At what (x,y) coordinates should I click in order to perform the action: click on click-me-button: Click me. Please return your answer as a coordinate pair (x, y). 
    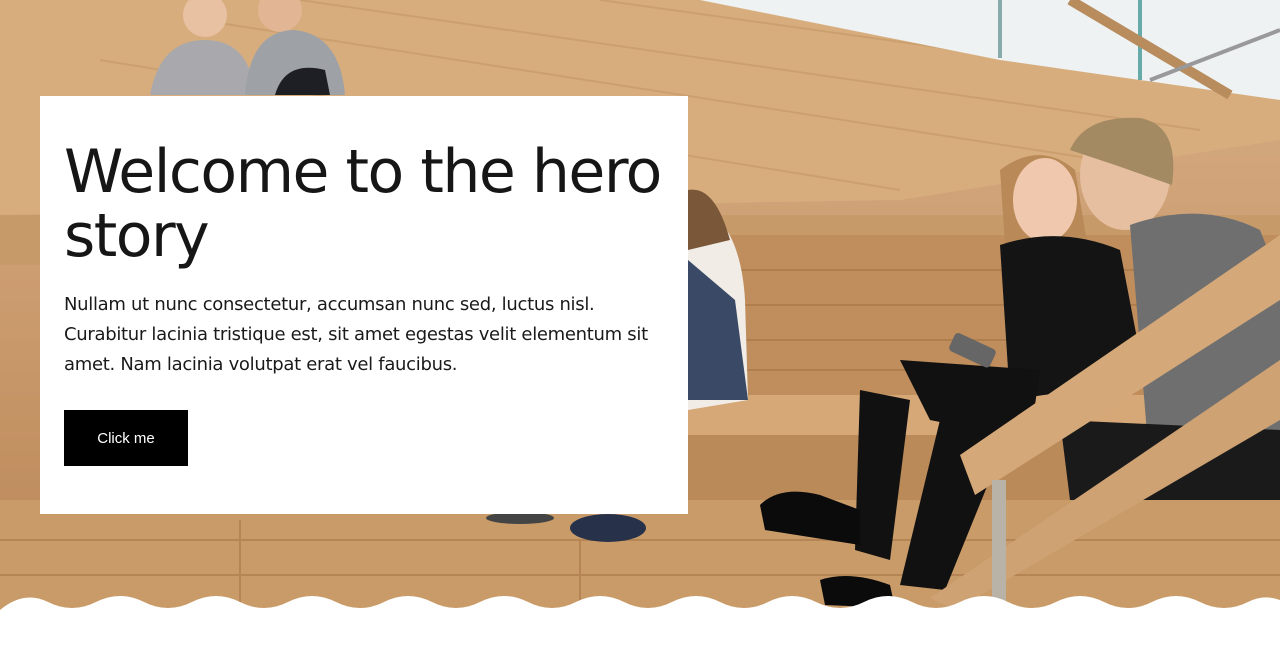
    Looking at the image, I should click on (126, 438).